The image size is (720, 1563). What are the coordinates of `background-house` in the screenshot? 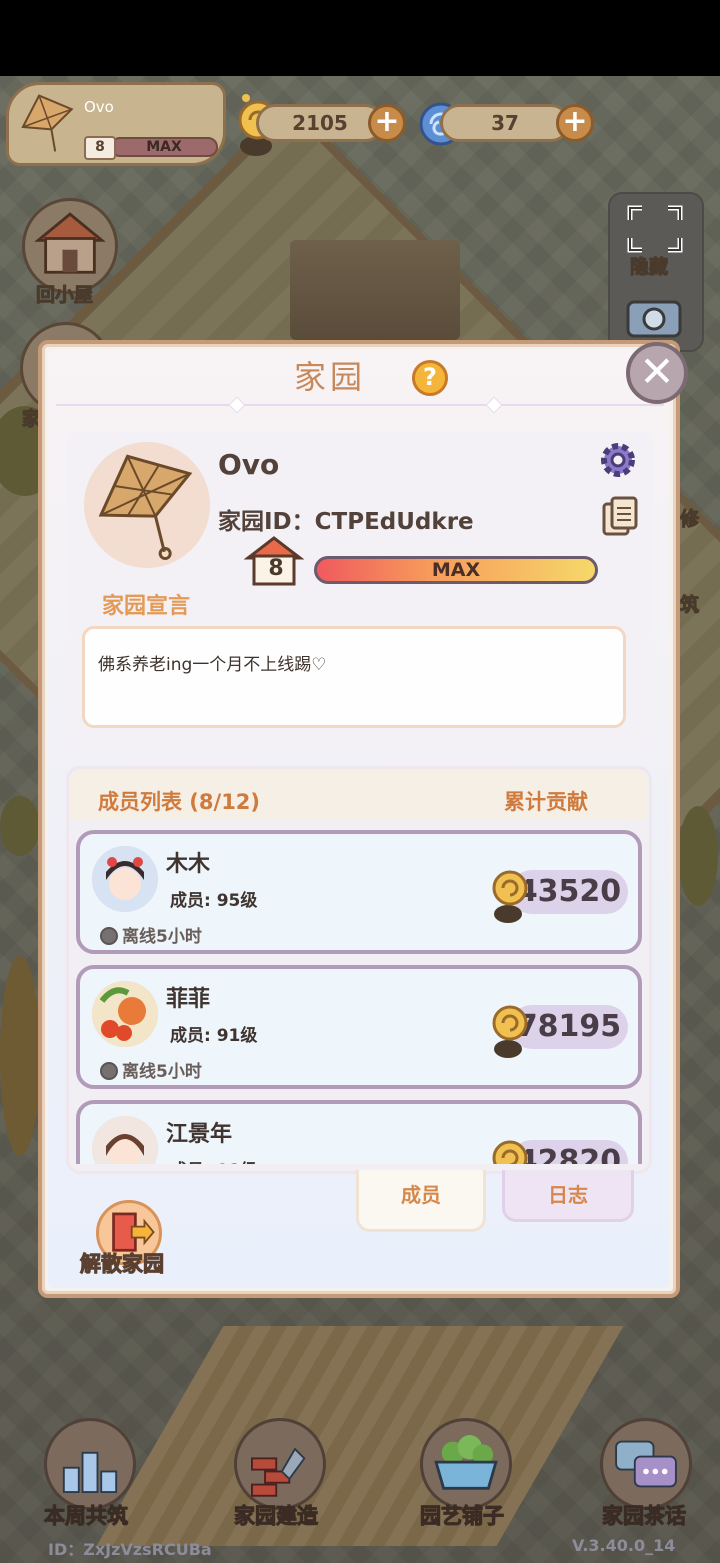 It's located at (375, 290).